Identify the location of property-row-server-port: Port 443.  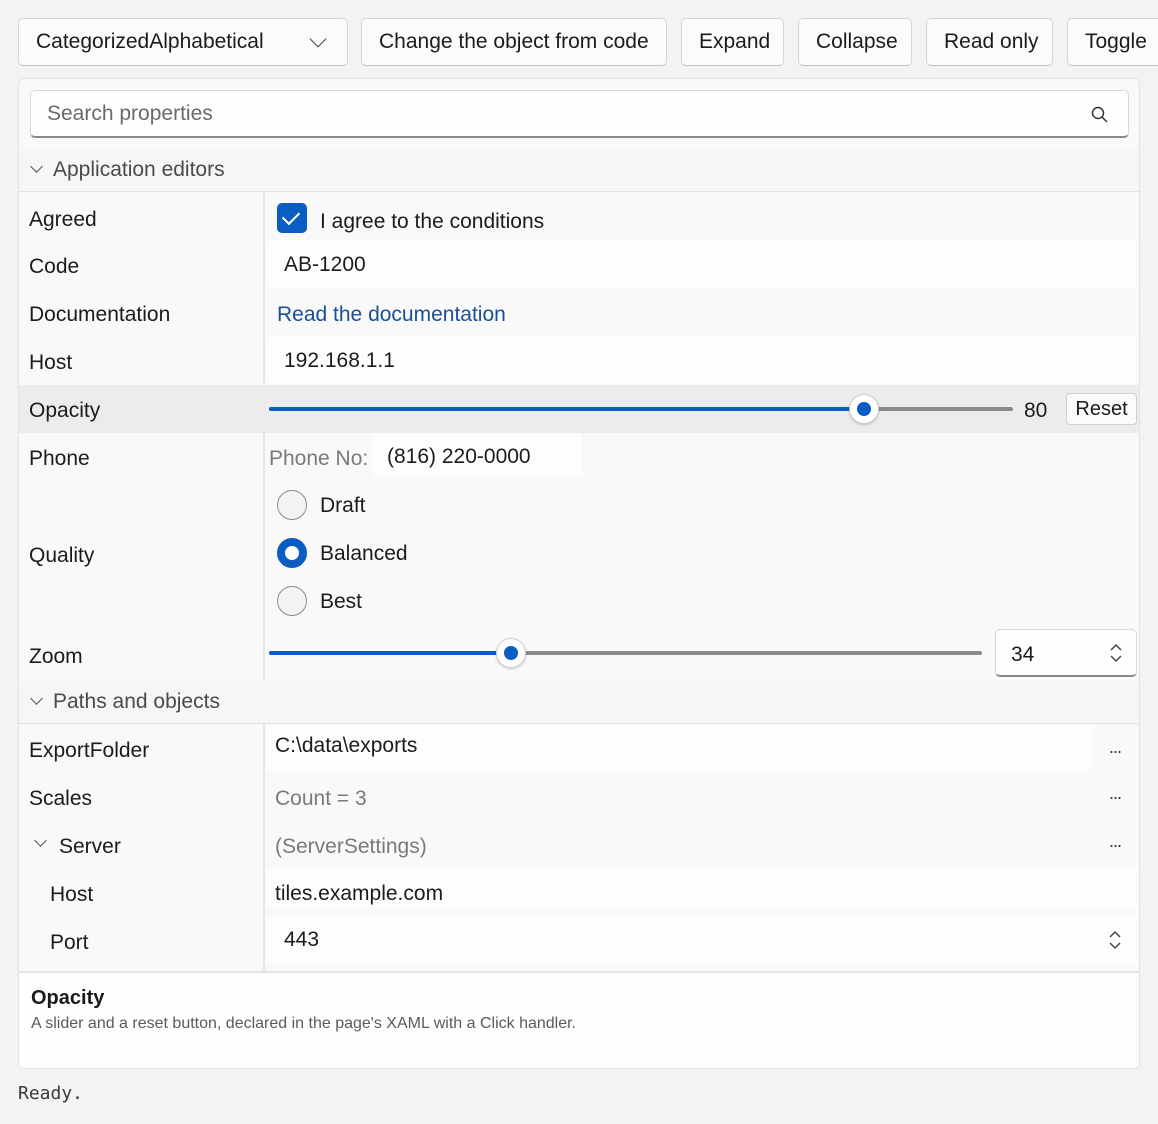
(579, 941).